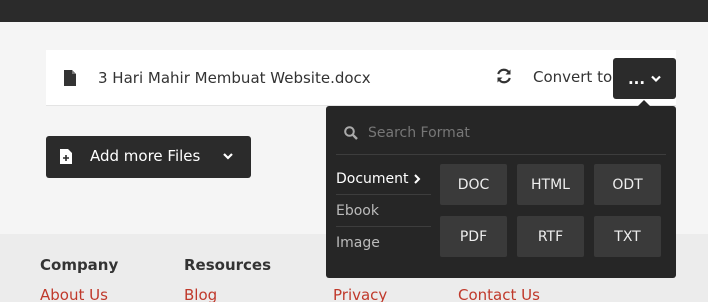 The height and width of the screenshot is (302, 708). I want to click on category-label: Document, so click(372, 179).